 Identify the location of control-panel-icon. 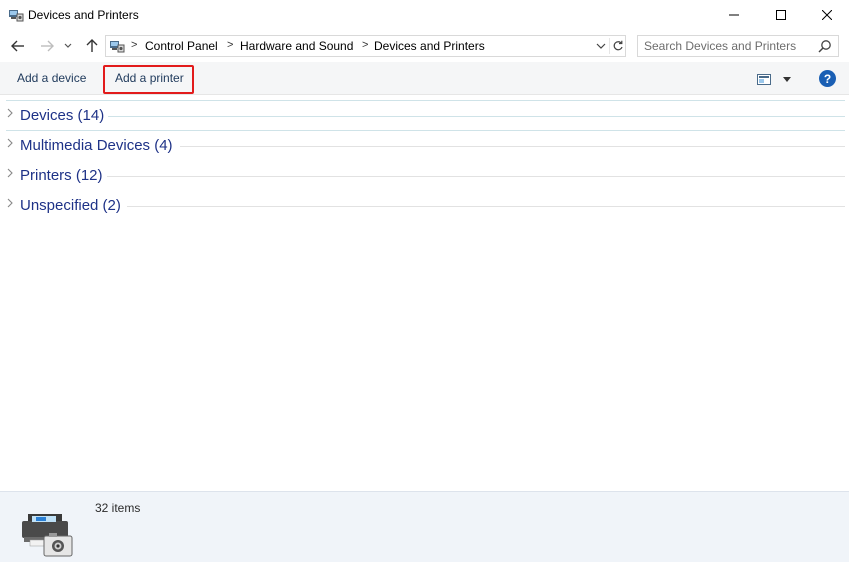
(117, 46).